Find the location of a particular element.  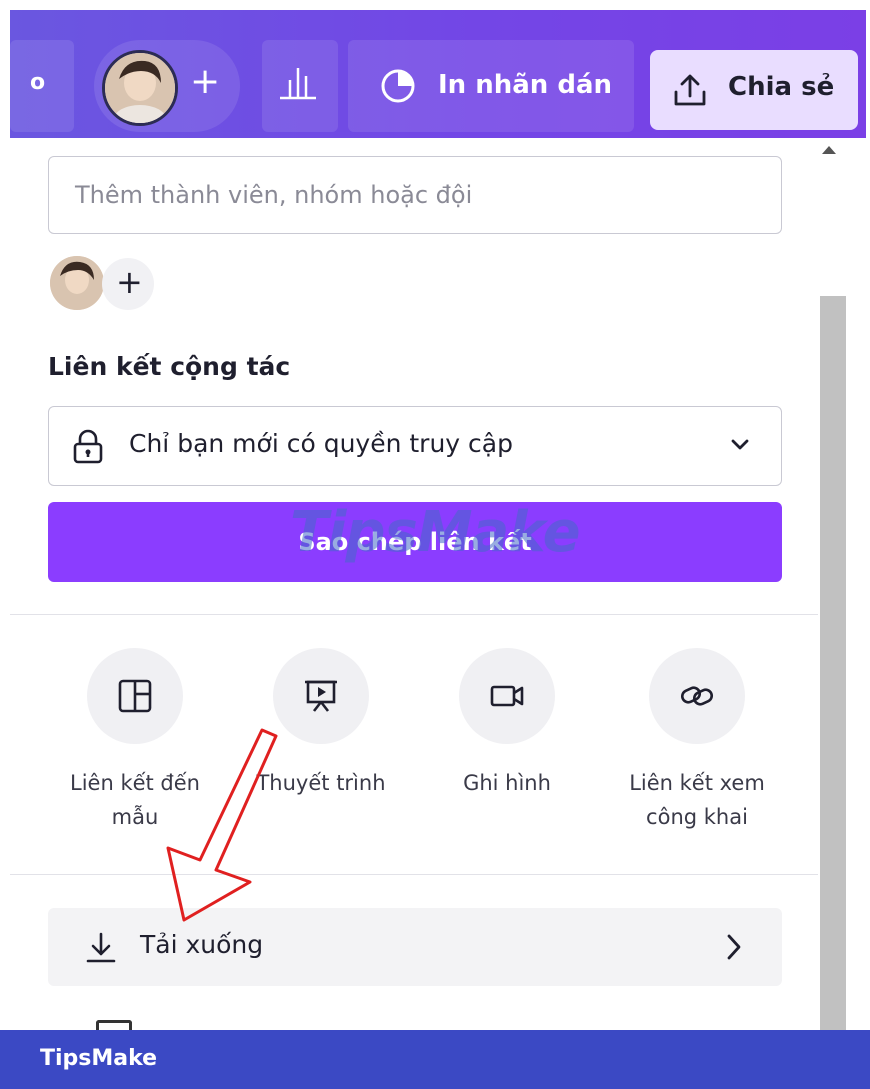

download-label: Tải xuống is located at coordinates (202, 944).